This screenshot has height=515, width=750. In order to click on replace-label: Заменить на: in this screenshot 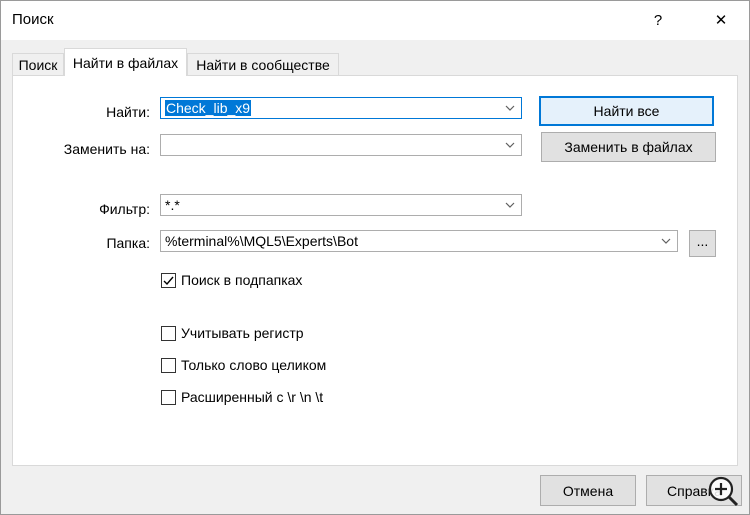, I will do `click(106, 149)`.